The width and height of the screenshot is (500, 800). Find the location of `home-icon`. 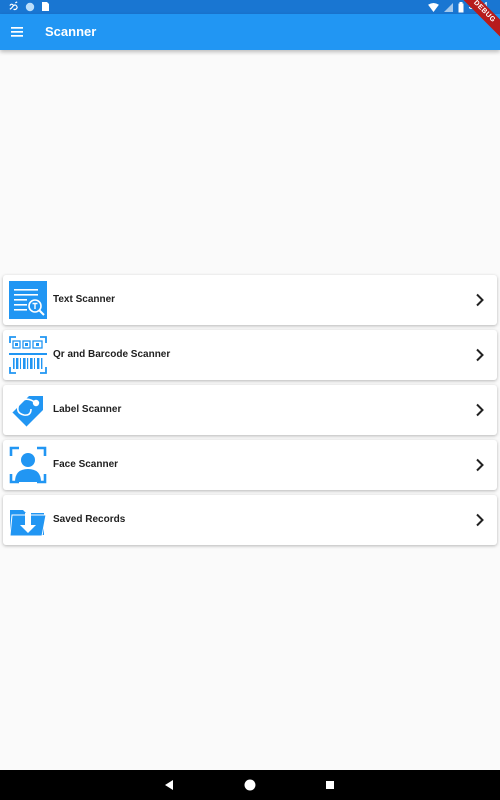

home-icon is located at coordinates (250, 785).